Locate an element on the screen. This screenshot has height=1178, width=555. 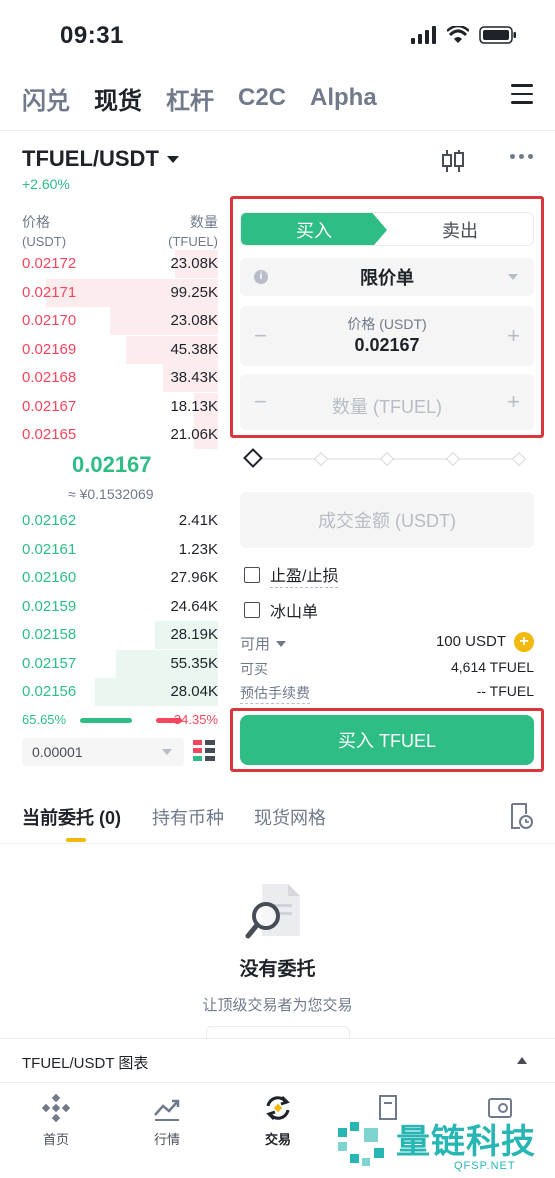
watermark-logo-icon is located at coordinates (361, 1144).